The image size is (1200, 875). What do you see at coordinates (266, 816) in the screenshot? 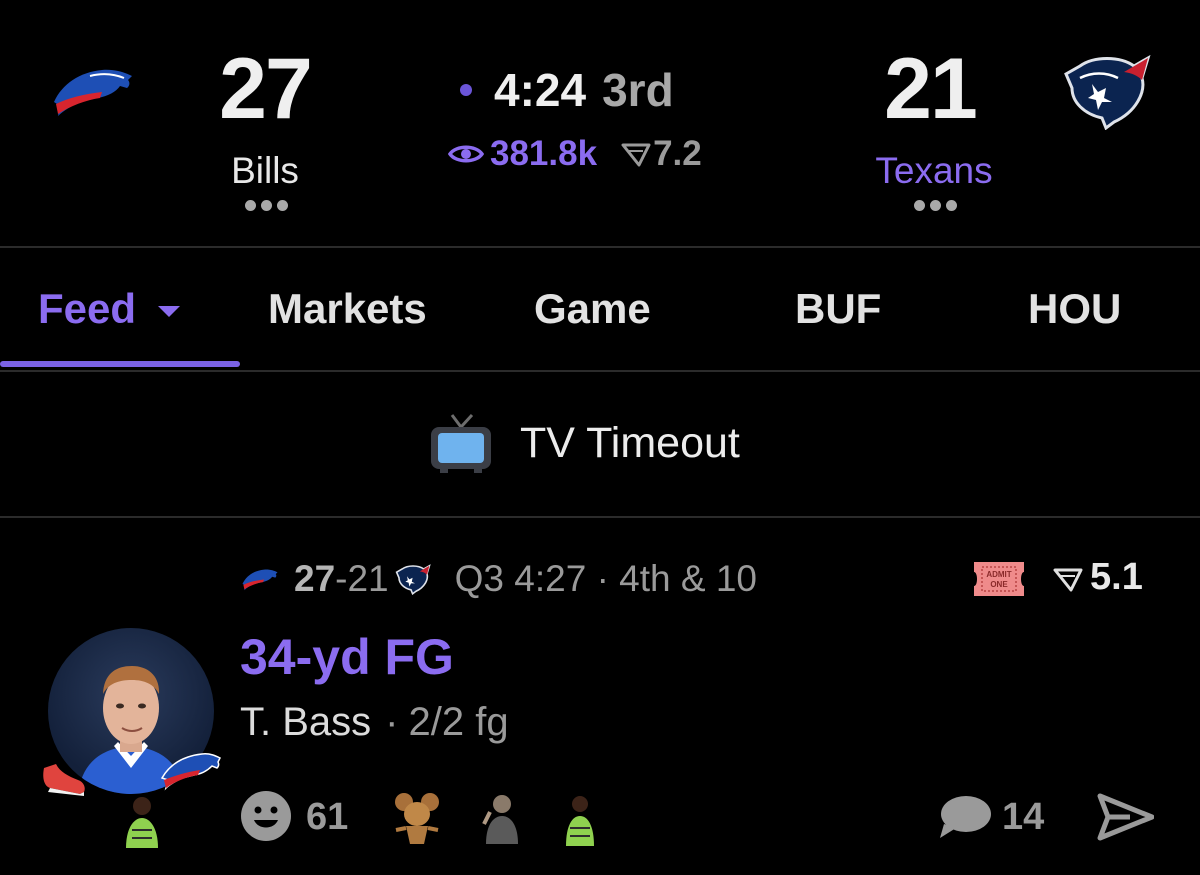
I see `smile-icon` at bounding box center [266, 816].